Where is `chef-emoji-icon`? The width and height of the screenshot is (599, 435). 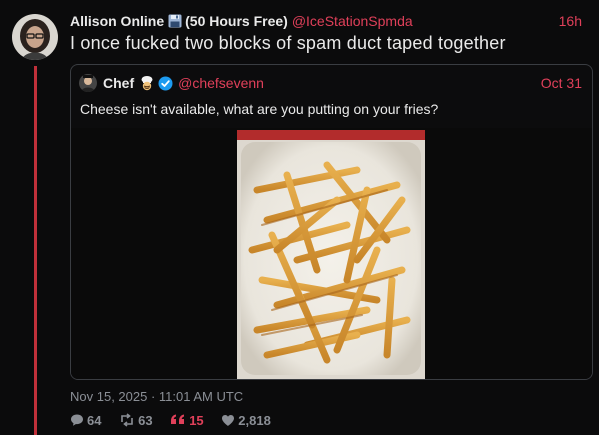 chef-emoji-icon is located at coordinates (147, 85).